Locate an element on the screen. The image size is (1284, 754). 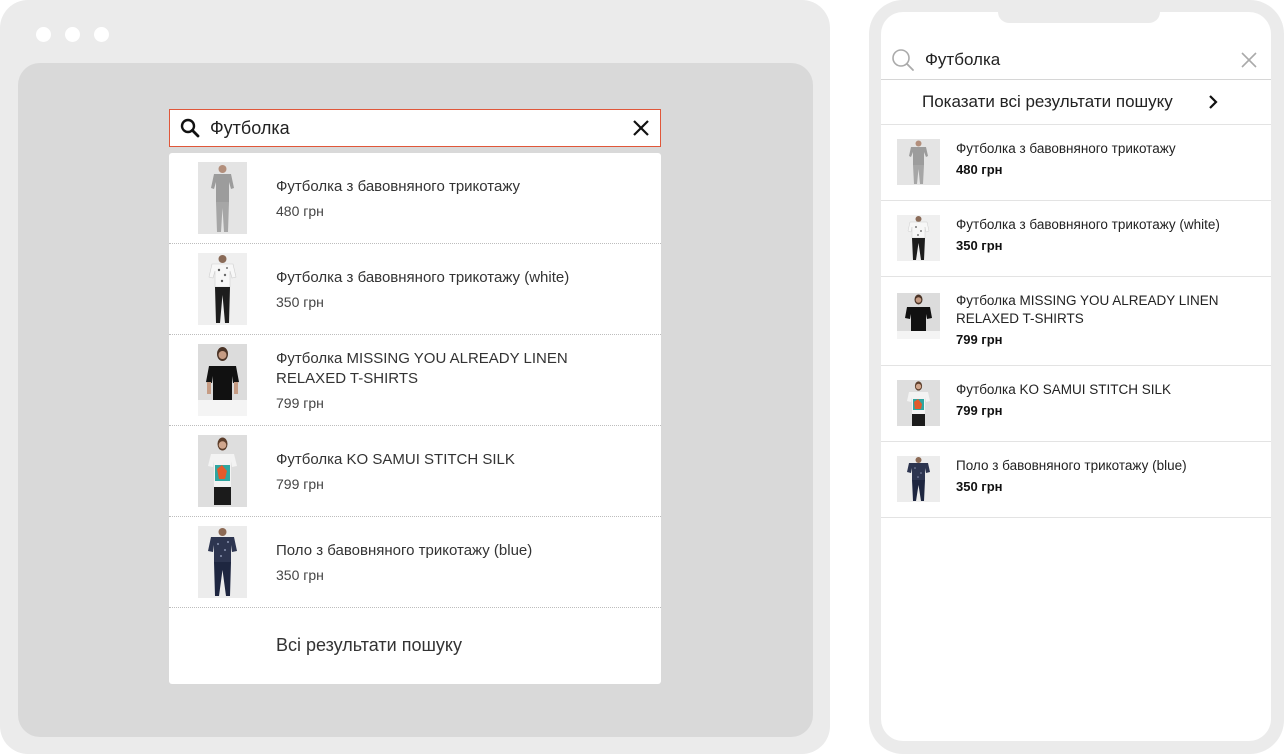
search-input is located at coordinates (416, 128).